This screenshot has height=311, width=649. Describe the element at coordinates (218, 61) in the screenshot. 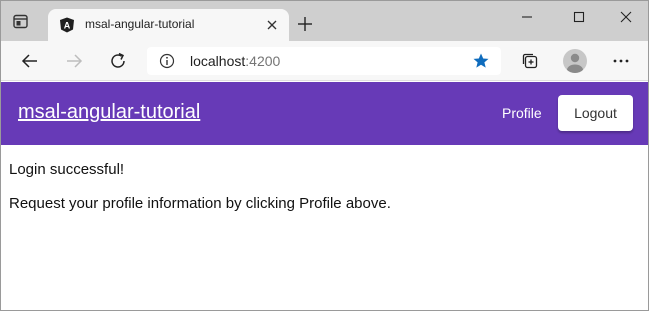

I see `url-host: localhost` at that location.